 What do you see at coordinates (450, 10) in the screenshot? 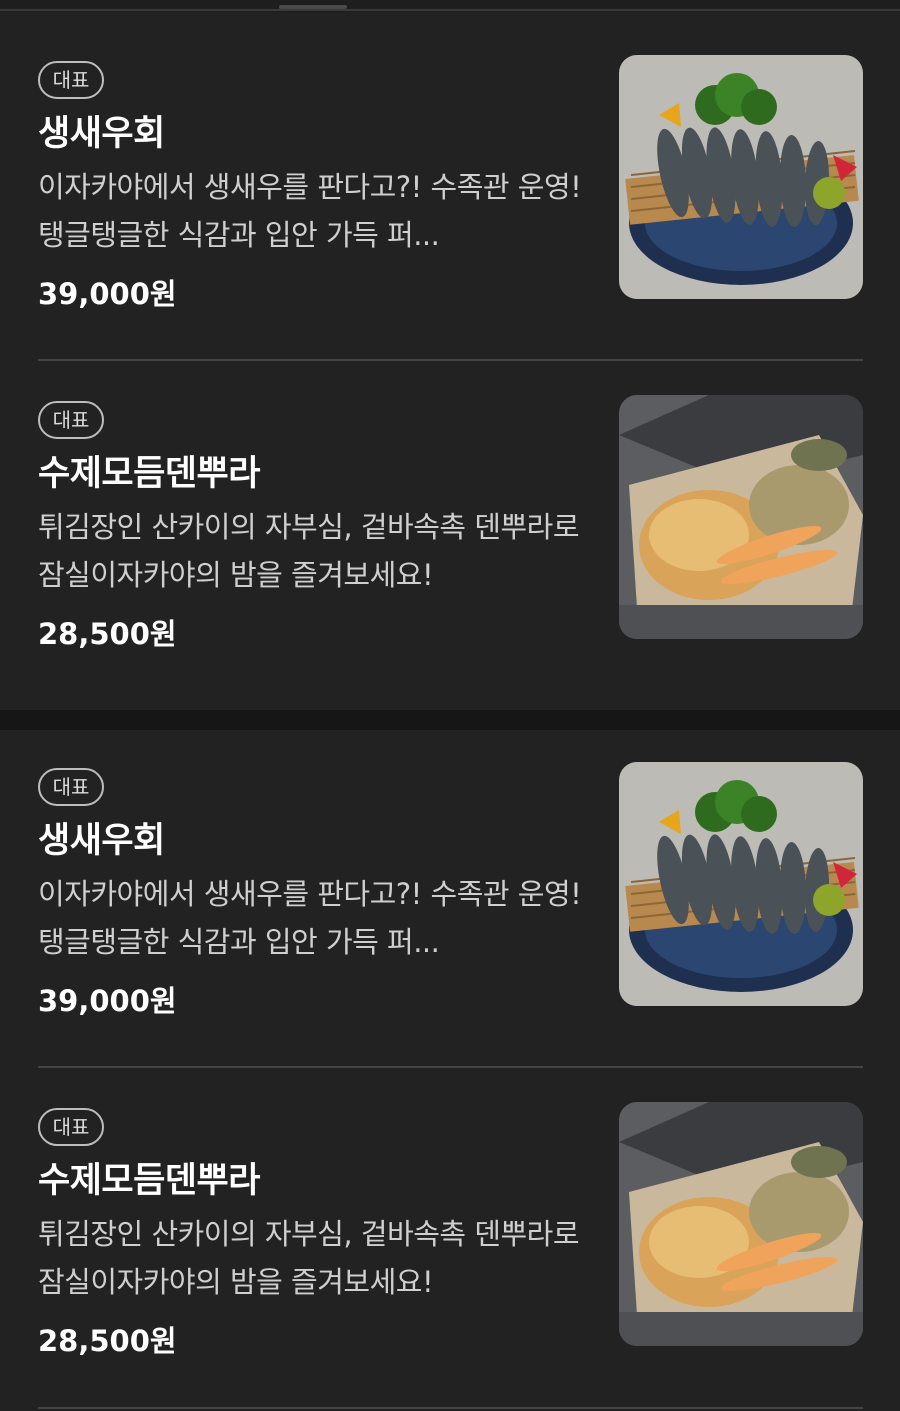
I see `sheet-top-rule` at bounding box center [450, 10].